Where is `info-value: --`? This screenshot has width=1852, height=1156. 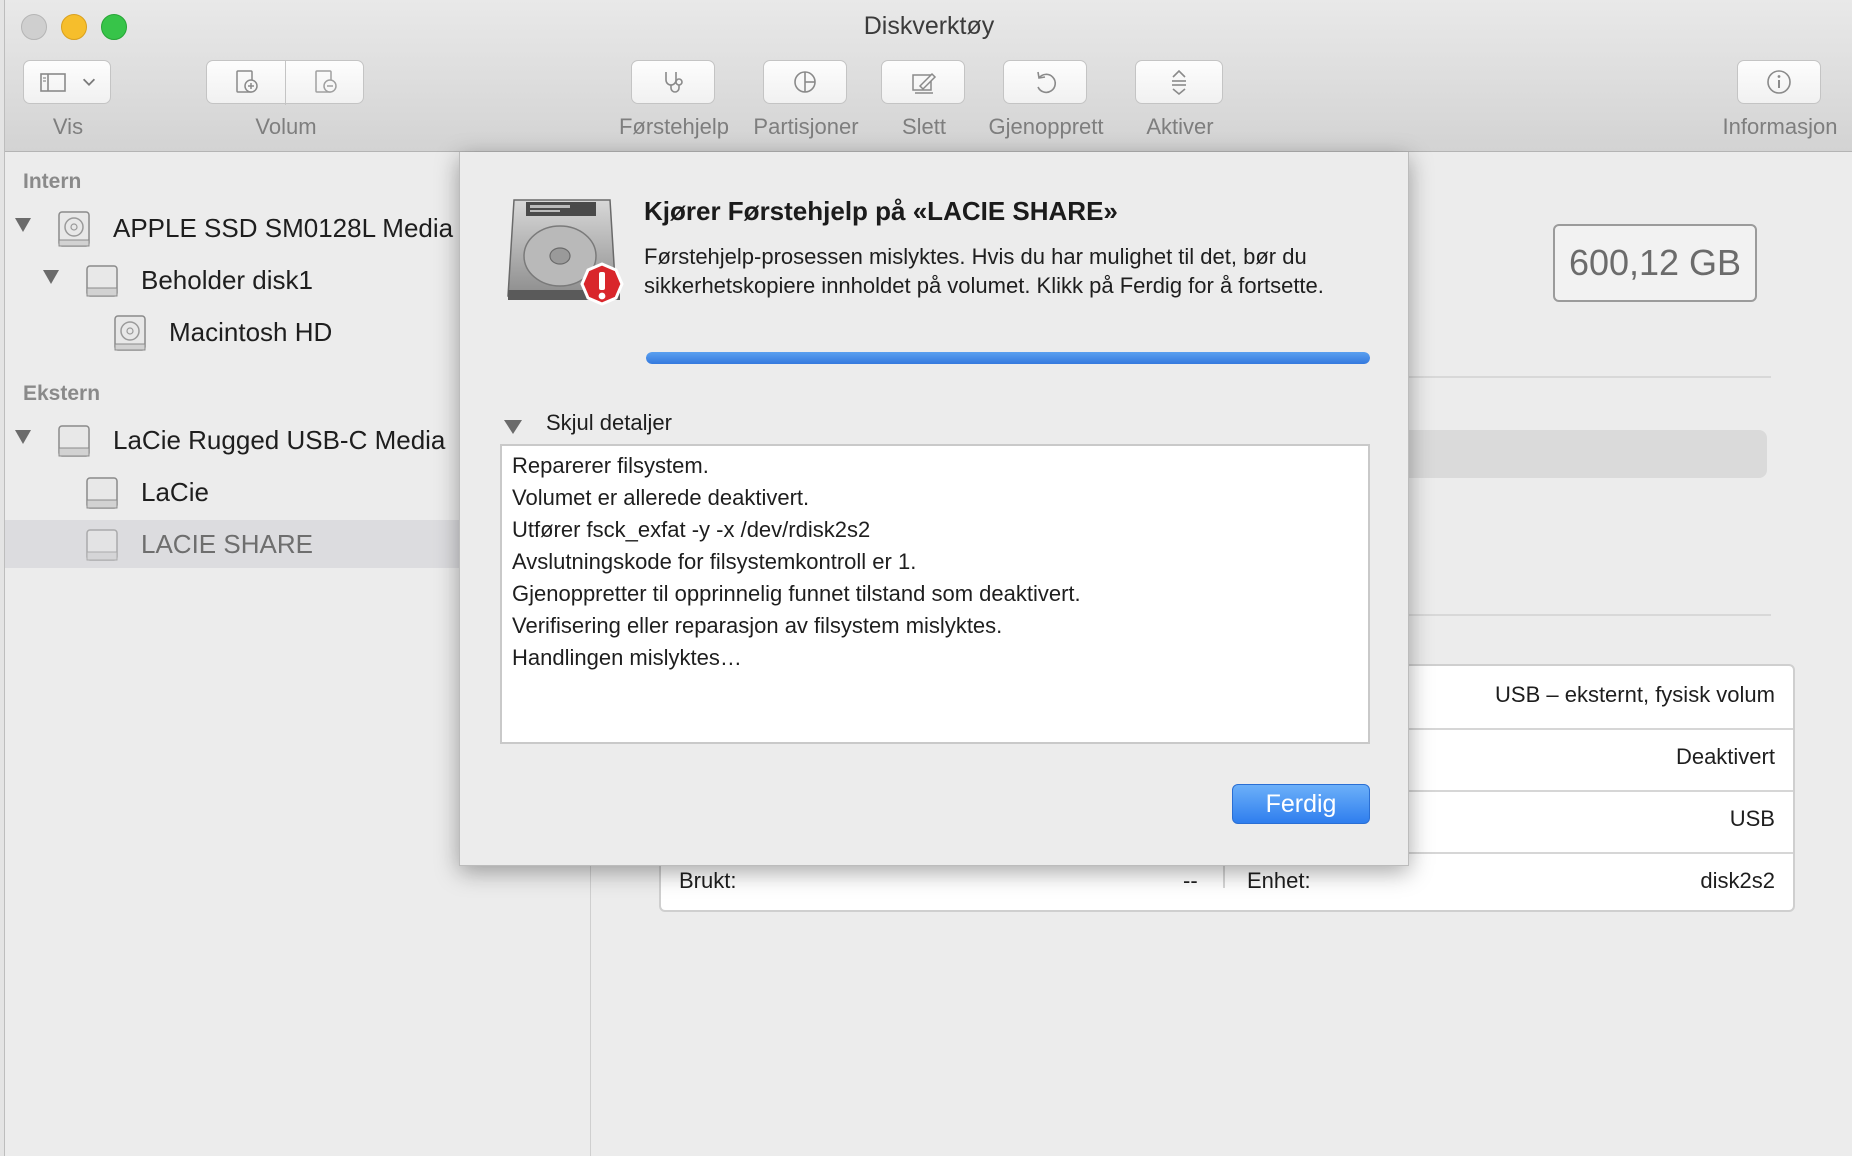 info-value: -- is located at coordinates (1190, 880).